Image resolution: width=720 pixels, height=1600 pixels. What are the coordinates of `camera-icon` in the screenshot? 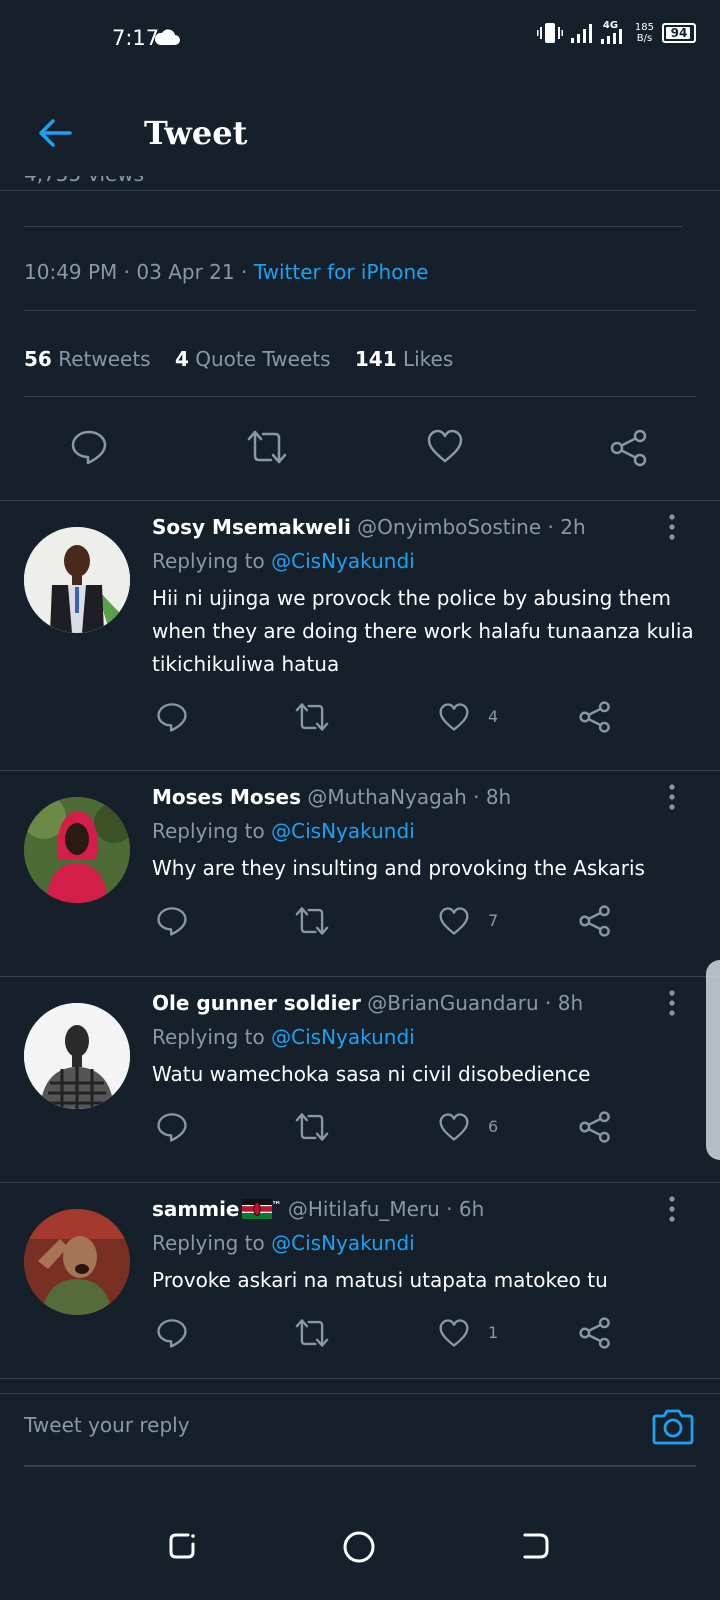 It's located at (673, 1426).